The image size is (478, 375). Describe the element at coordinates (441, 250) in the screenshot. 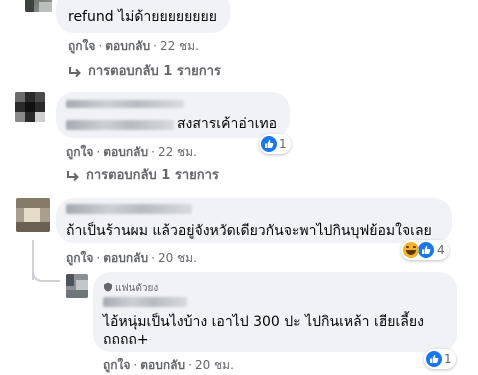

I see `reaction-count: 4` at that location.